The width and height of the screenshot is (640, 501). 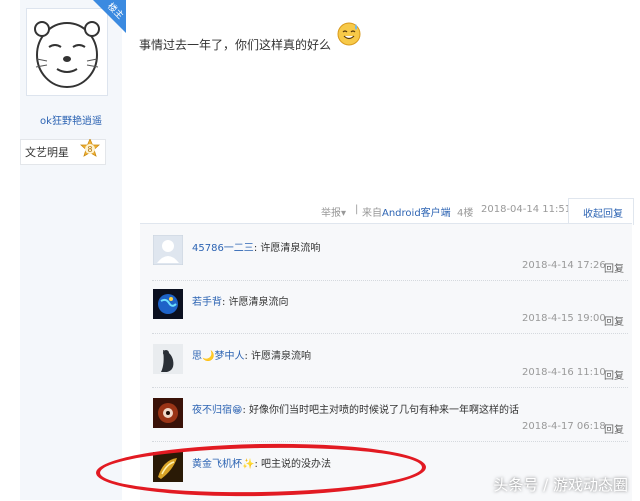 I want to click on reply-time: 2018-4-14 17:26, so click(x=564, y=265).